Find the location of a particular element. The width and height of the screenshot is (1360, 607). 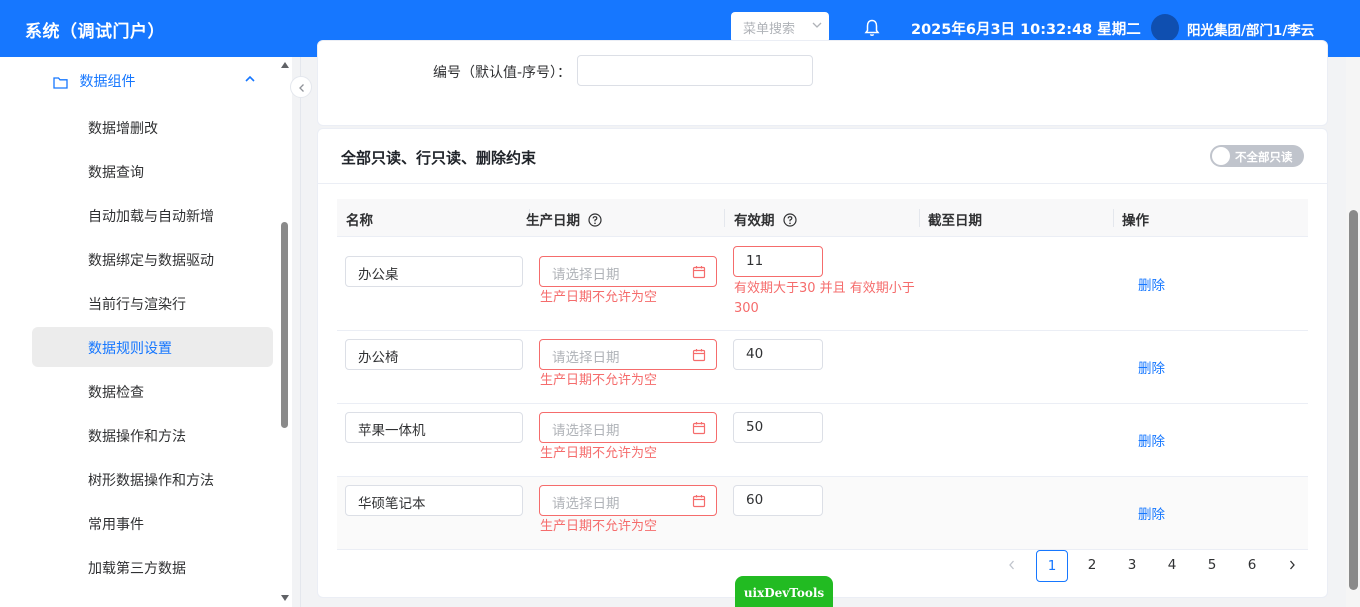

sidebar-item-label: 自动加载与自动新增 is located at coordinates (151, 217).